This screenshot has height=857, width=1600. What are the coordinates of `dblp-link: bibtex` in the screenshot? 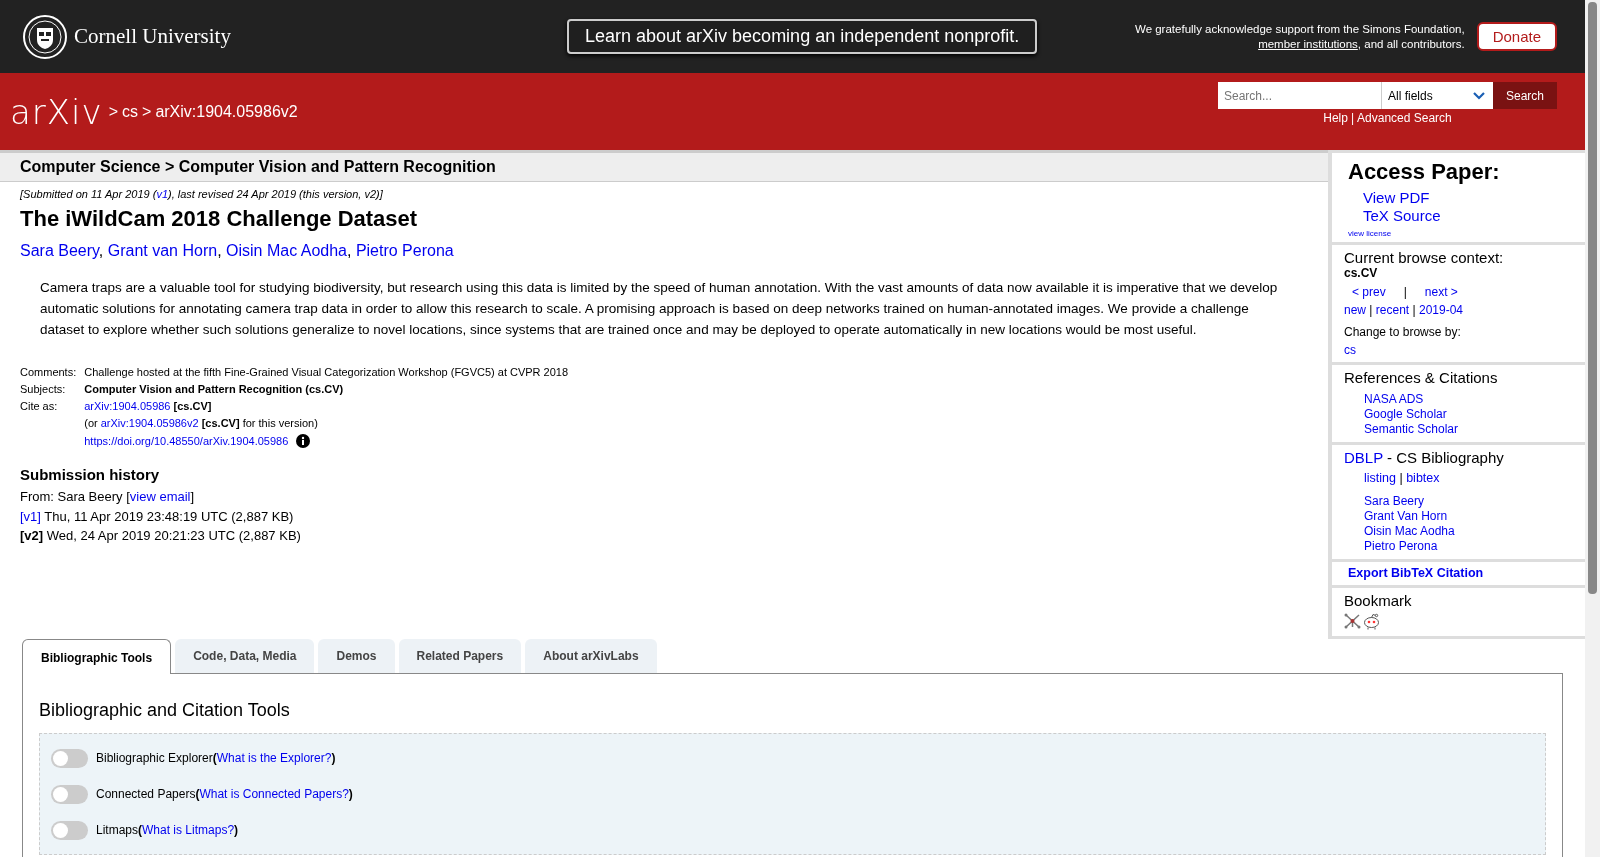 It's located at (1423, 478).